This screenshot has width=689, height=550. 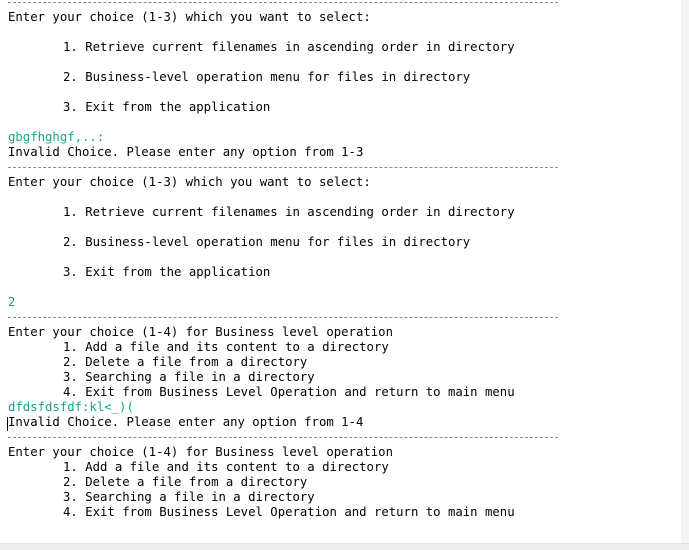 What do you see at coordinates (685, 272) in the screenshot?
I see `vertical-scrollbar` at bounding box center [685, 272].